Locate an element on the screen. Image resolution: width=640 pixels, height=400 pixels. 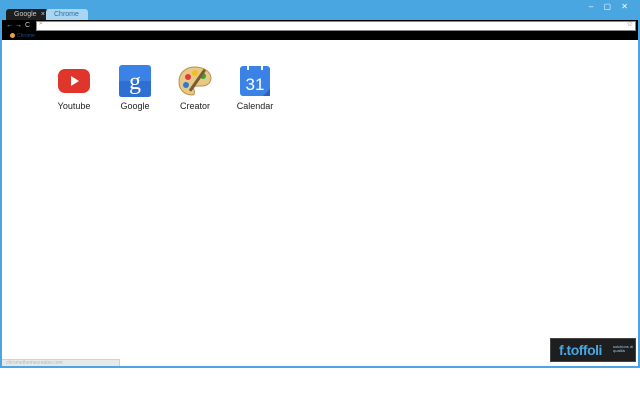
logo-text: f.toffoli is located at coordinates (580, 350).